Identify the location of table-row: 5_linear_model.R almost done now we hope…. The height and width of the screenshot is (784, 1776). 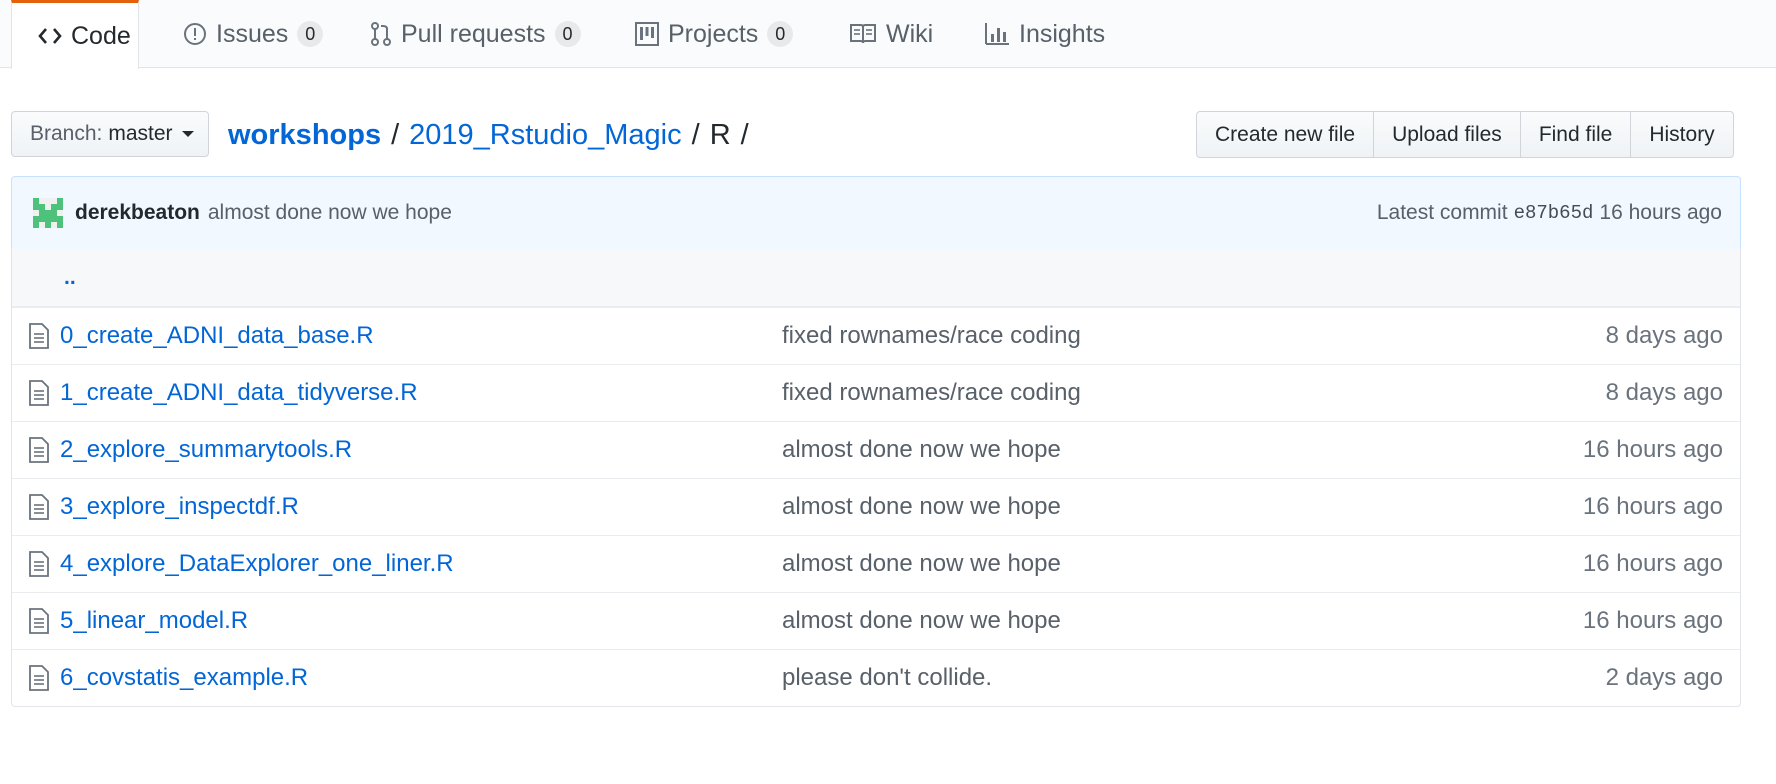
(876, 620).